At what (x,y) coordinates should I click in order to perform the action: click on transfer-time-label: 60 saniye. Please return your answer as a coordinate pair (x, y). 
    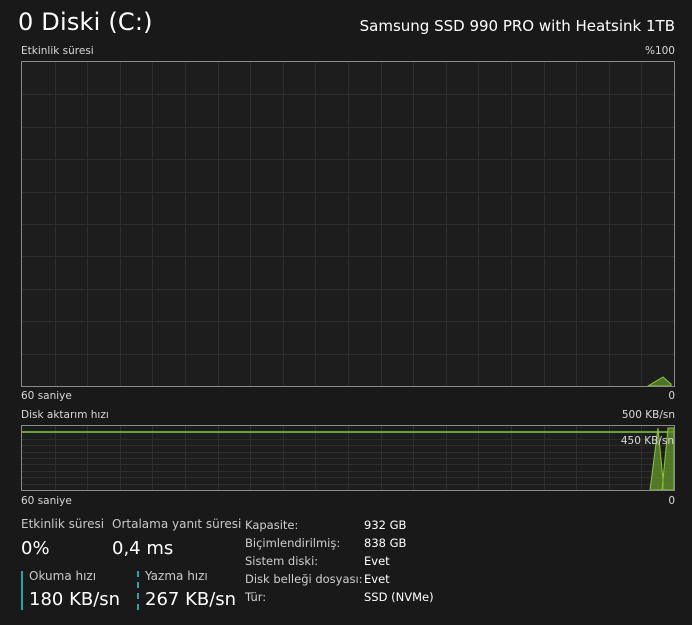
    Looking at the image, I should click on (46, 501).